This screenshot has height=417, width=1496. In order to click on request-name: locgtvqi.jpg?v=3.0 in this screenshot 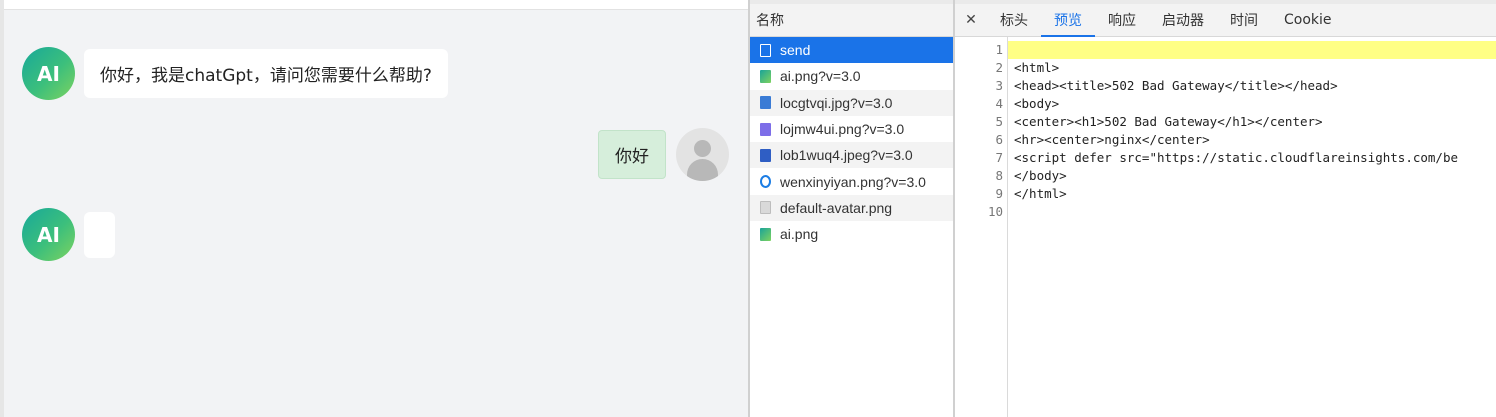, I will do `click(836, 102)`.